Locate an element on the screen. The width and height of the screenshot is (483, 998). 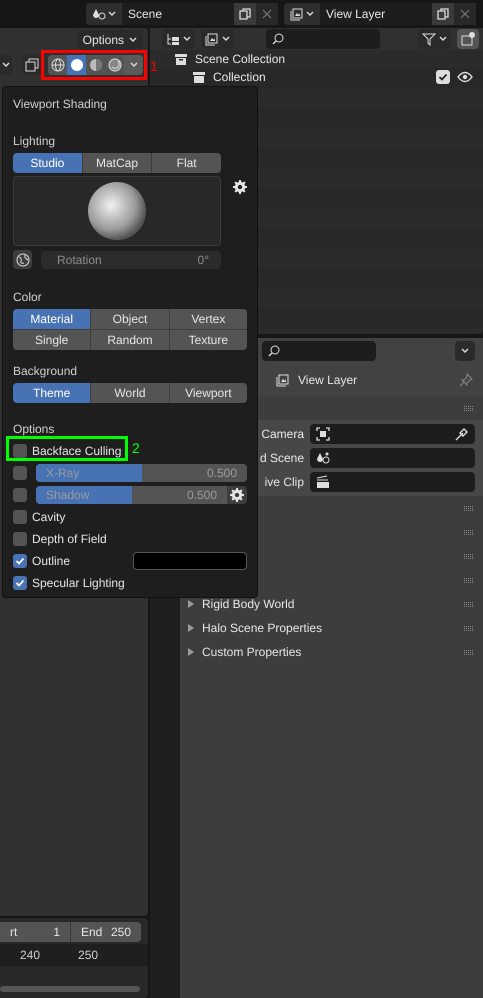
mode-button: Flat is located at coordinates (186, 163).